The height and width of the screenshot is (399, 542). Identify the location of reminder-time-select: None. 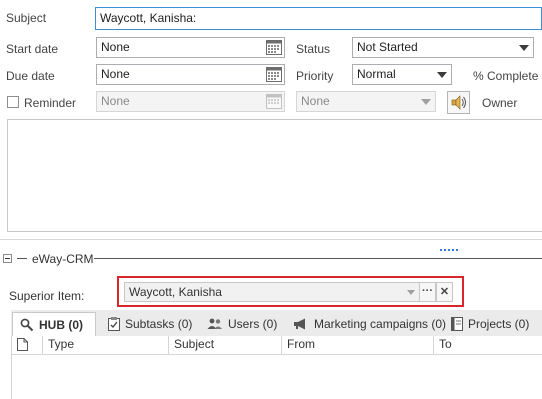
(366, 101).